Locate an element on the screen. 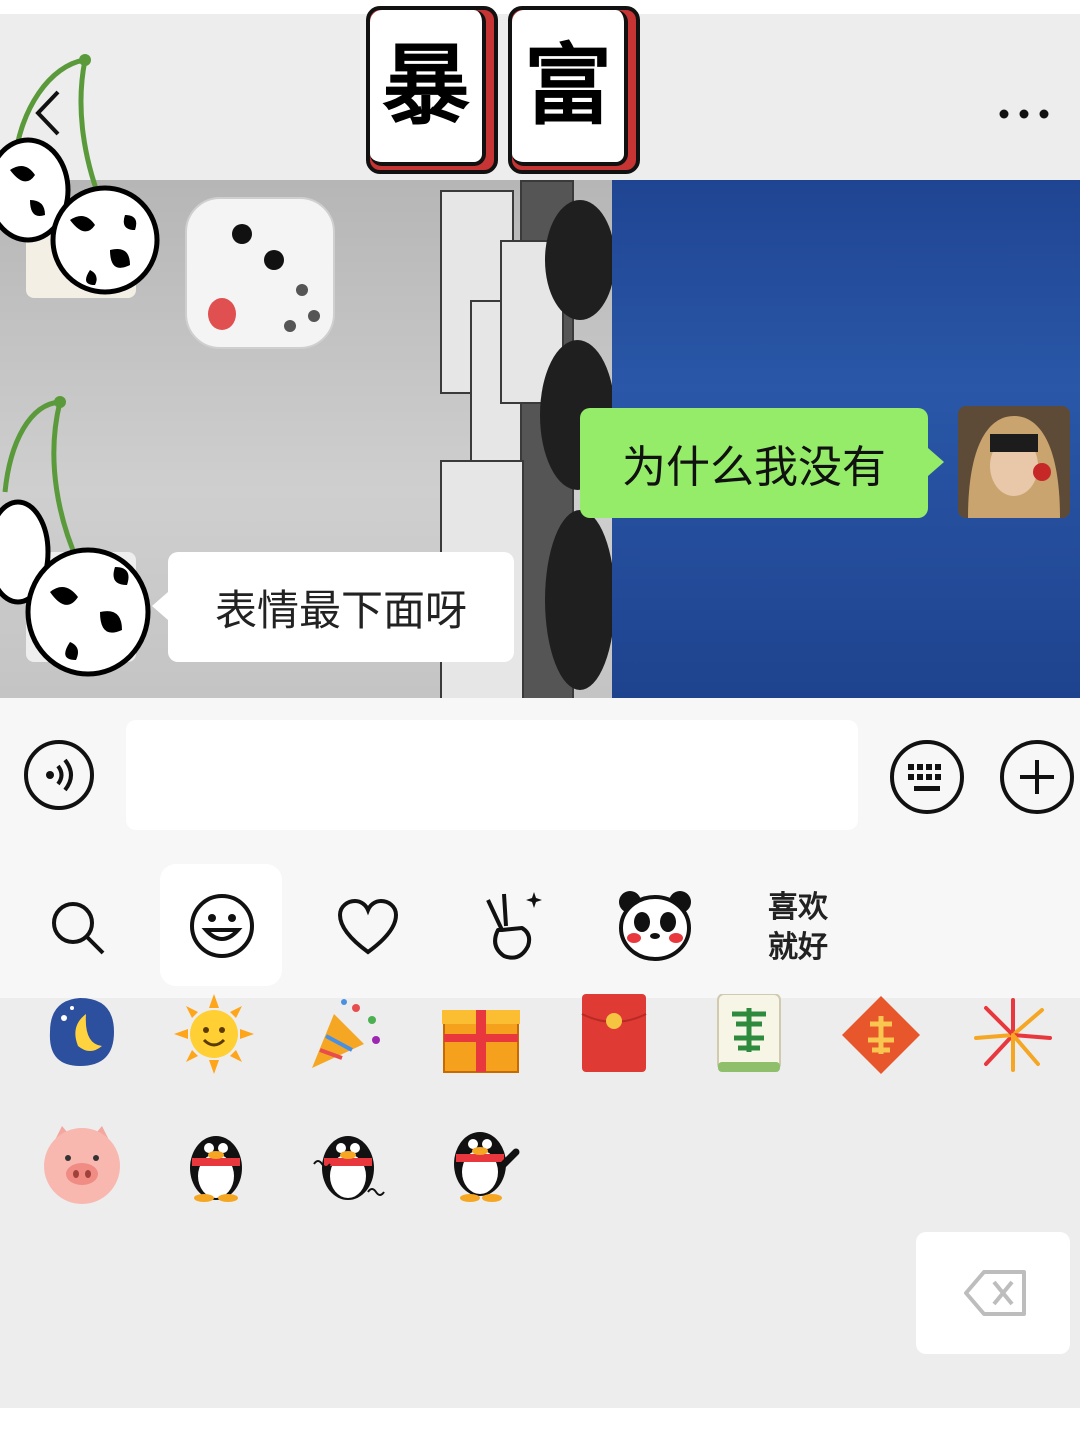 The image size is (1080, 1440). penguin-wave-icon is located at coordinates (480, 1162).